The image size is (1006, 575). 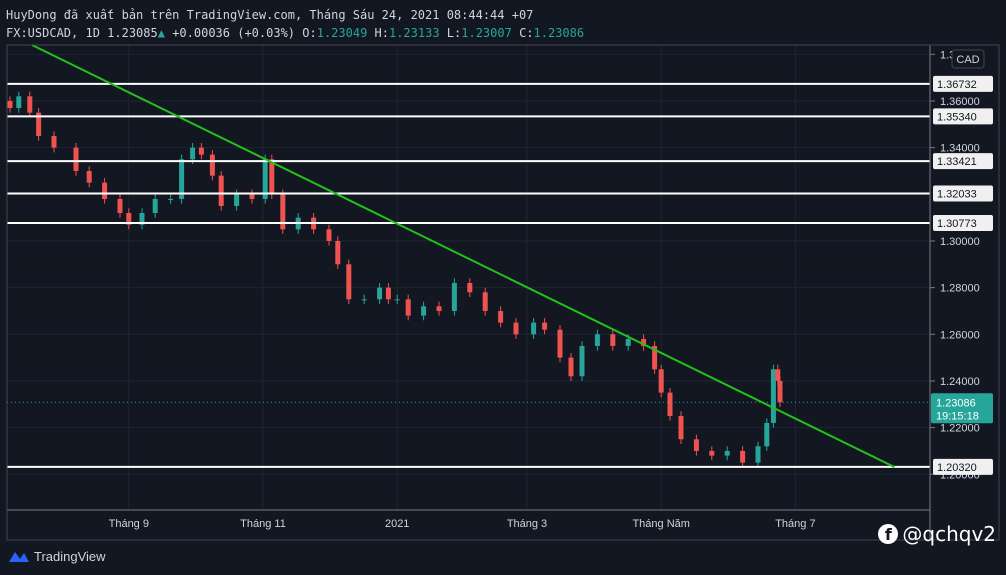 I want to click on currency-badge-text: CAD, so click(x=967, y=60).